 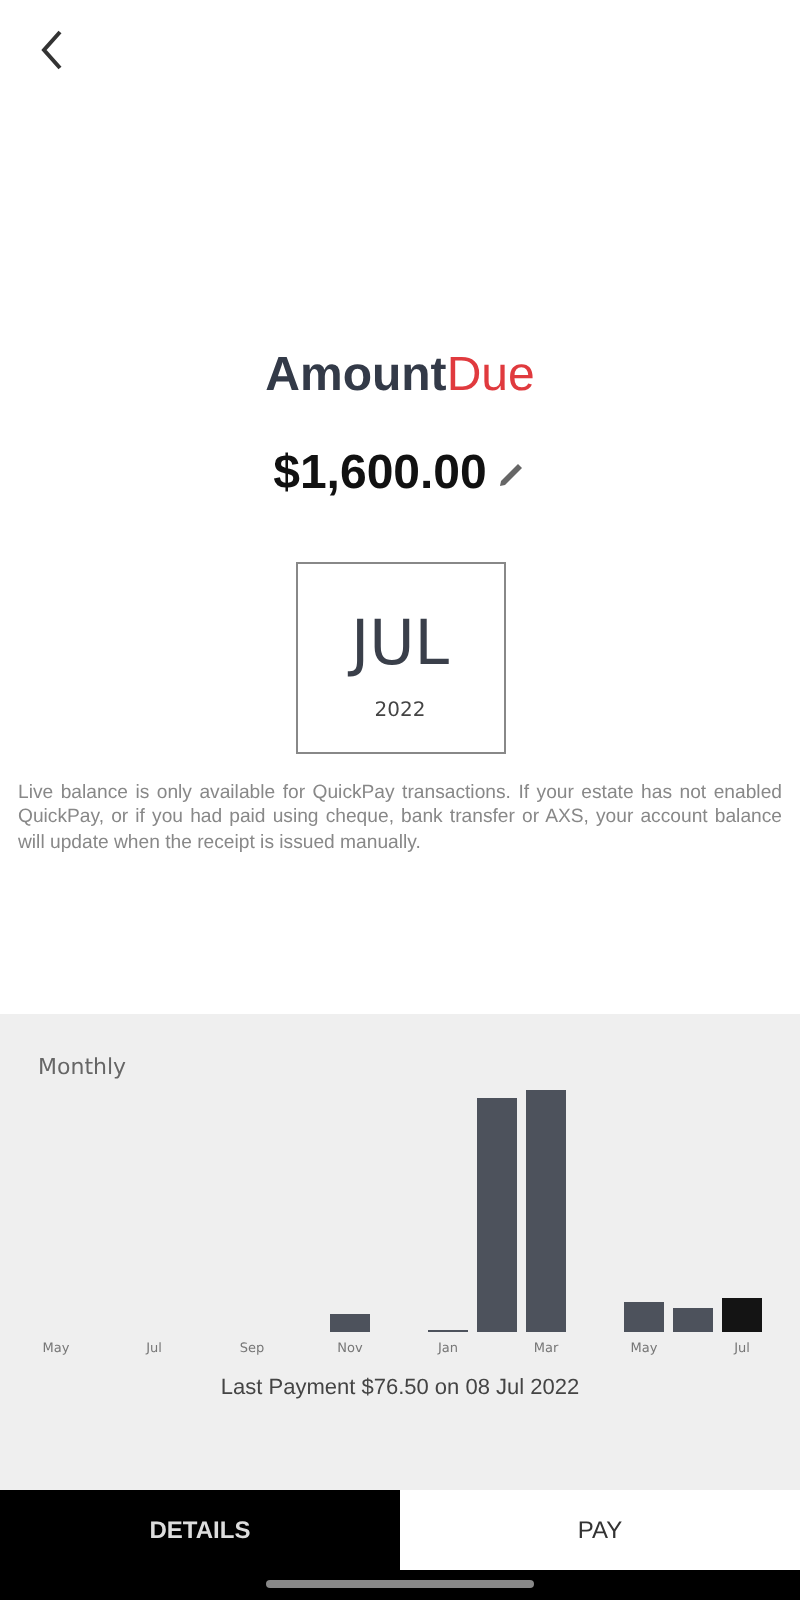 I want to click on amount-due: $1,600.00, so click(x=380, y=474).